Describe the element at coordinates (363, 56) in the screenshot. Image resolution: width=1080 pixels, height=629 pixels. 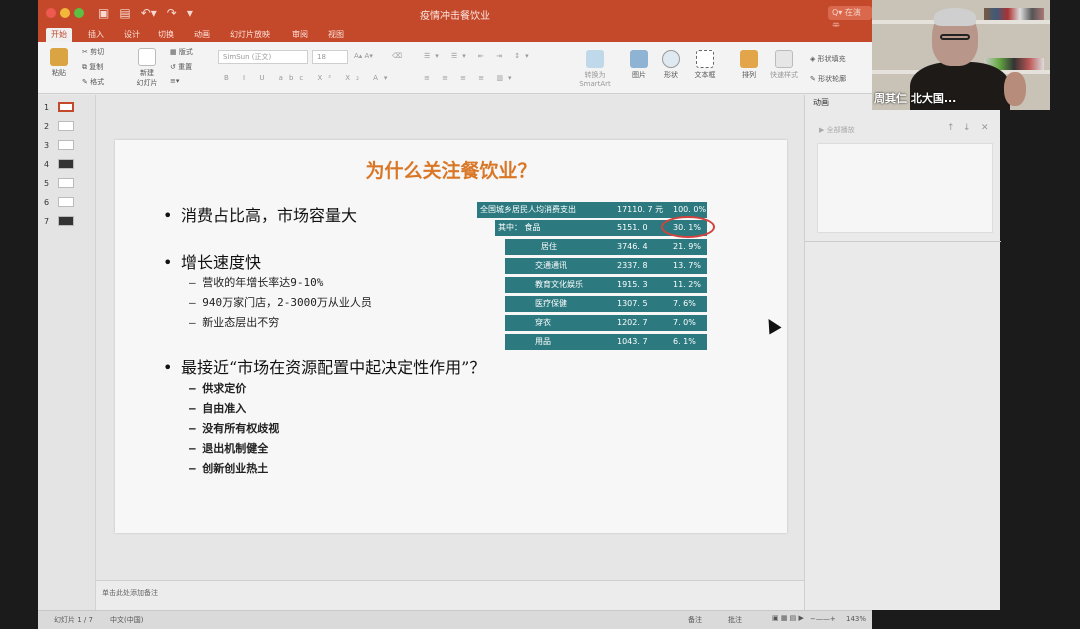
I see `font-grow-icon: A▴ A▾` at that location.